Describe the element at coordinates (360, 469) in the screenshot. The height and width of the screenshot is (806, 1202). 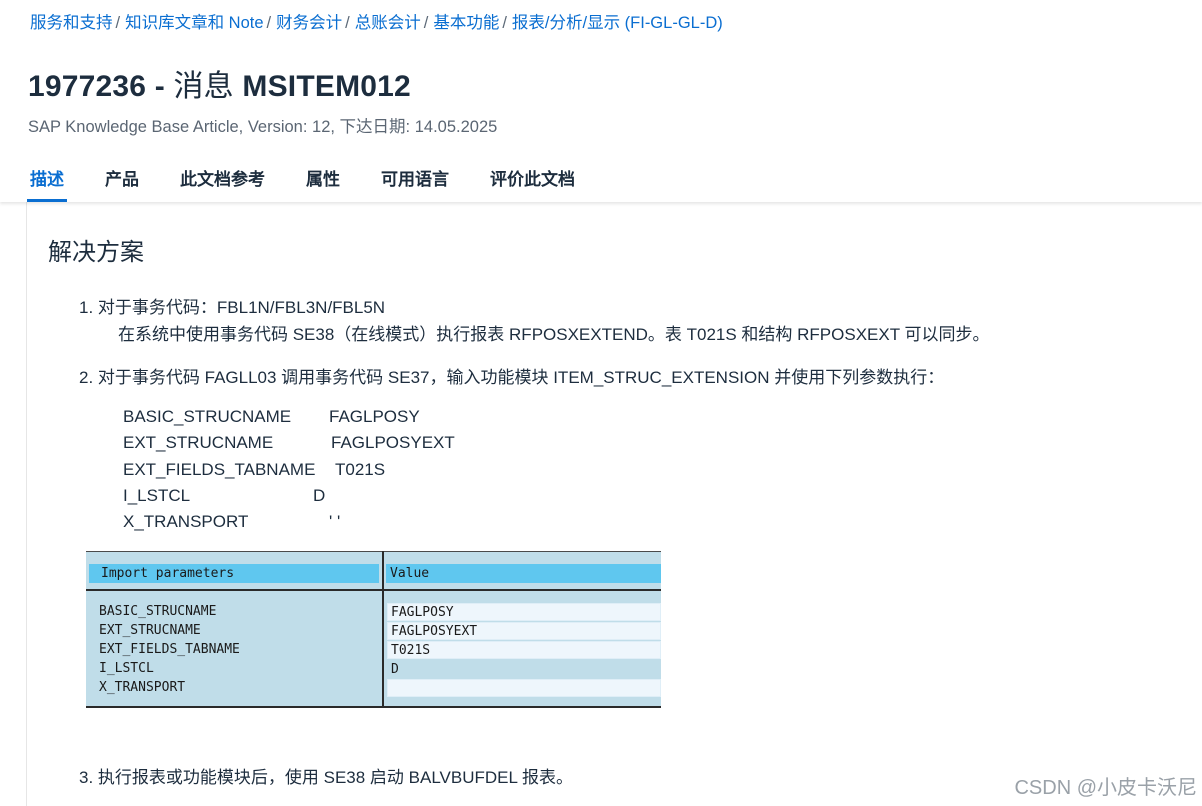
I see `param-value: T021S` at that location.